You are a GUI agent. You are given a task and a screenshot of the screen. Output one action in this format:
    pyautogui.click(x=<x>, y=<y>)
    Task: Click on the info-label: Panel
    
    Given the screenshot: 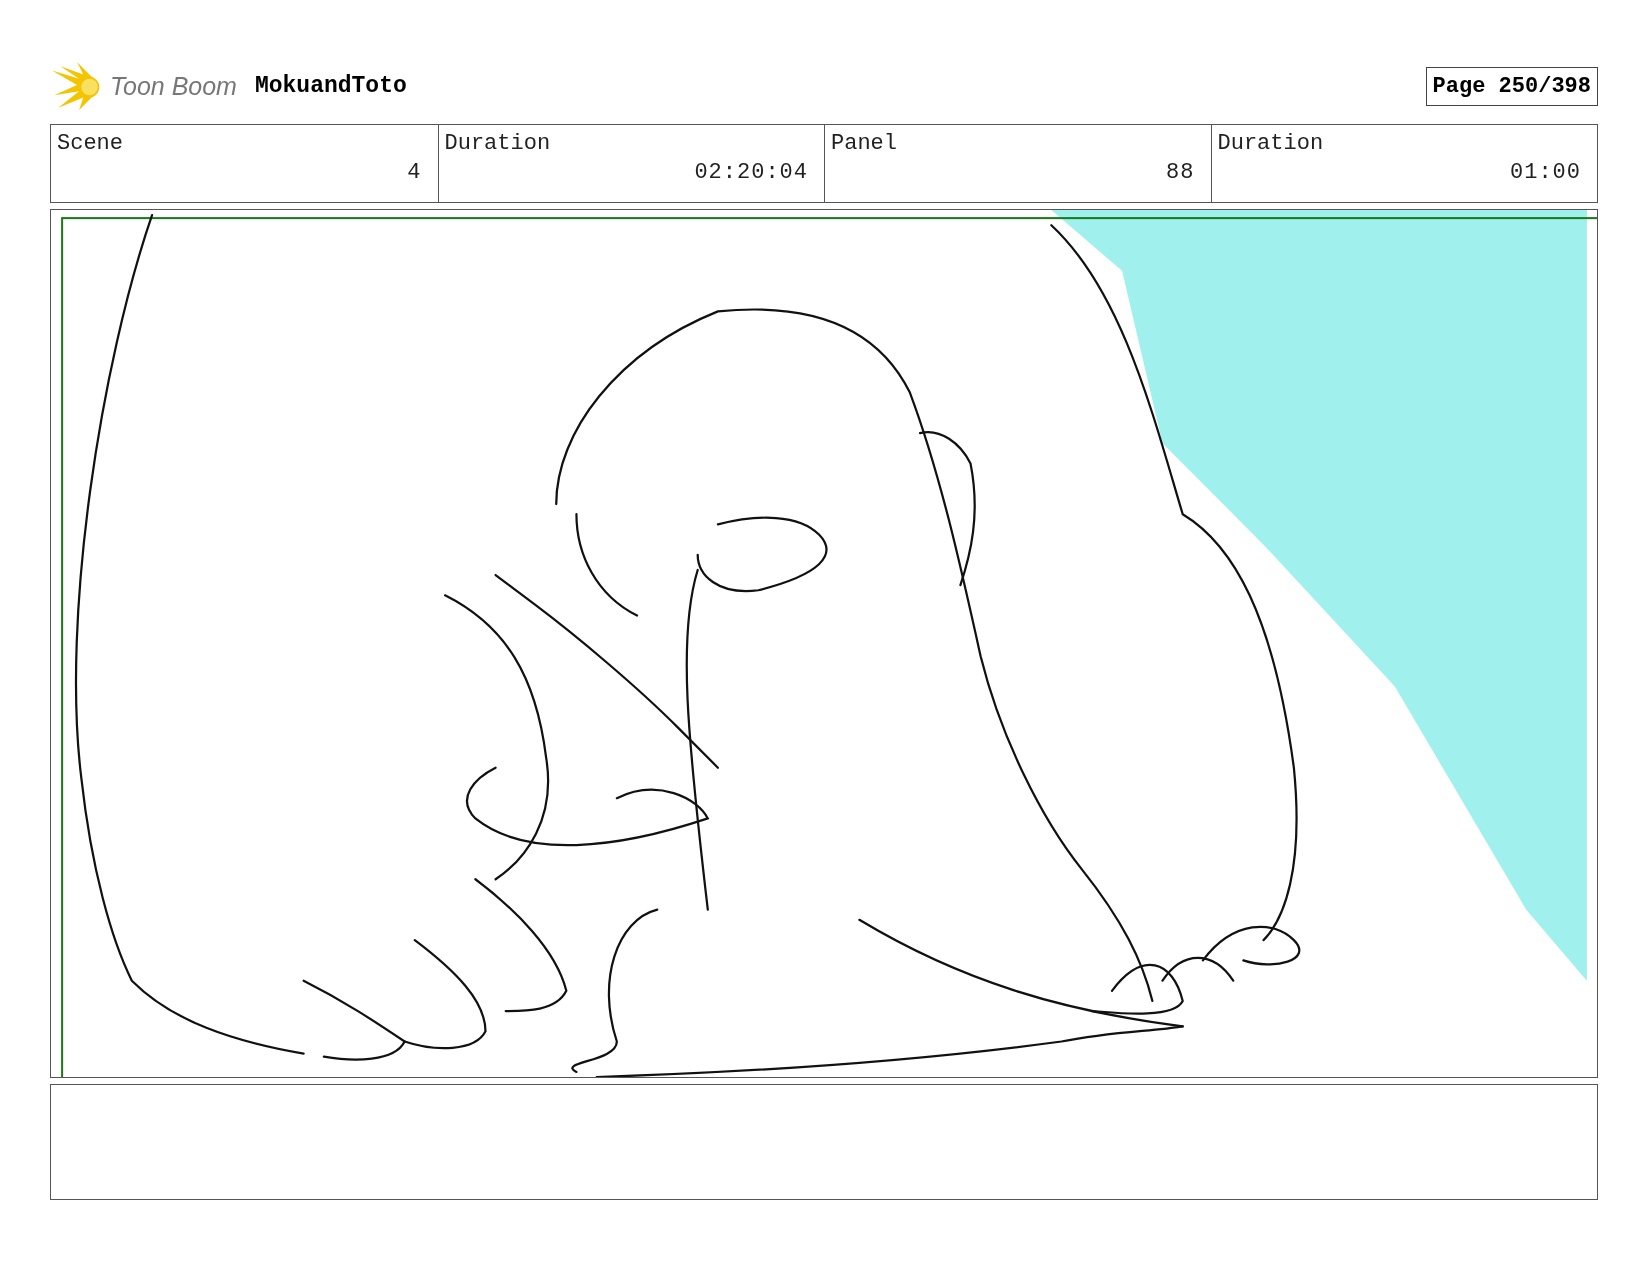 What is the action you would take?
    pyautogui.click(x=864, y=143)
    